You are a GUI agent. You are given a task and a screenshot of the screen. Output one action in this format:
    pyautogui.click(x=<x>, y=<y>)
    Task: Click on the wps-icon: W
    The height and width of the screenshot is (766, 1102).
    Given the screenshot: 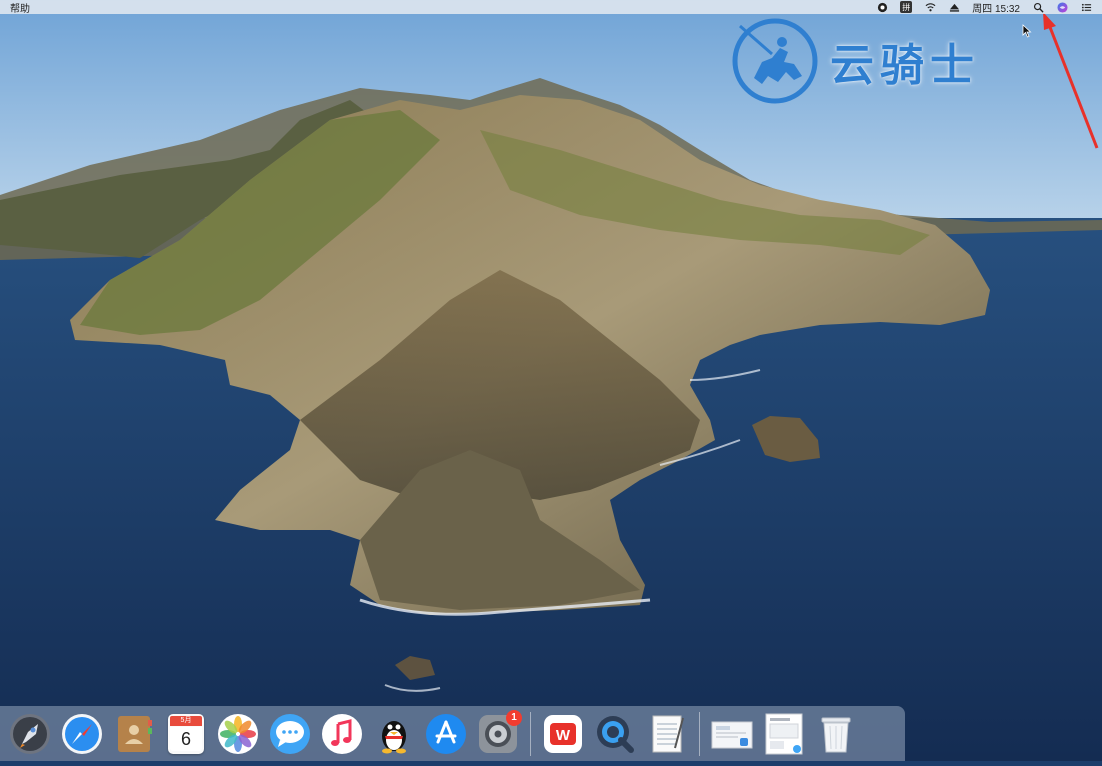 What is the action you would take?
    pyautogui.click(x=563, y=733)
    